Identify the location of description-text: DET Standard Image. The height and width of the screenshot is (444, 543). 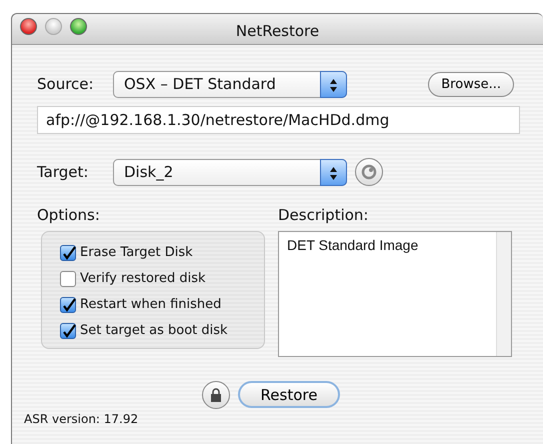
(352, 244).